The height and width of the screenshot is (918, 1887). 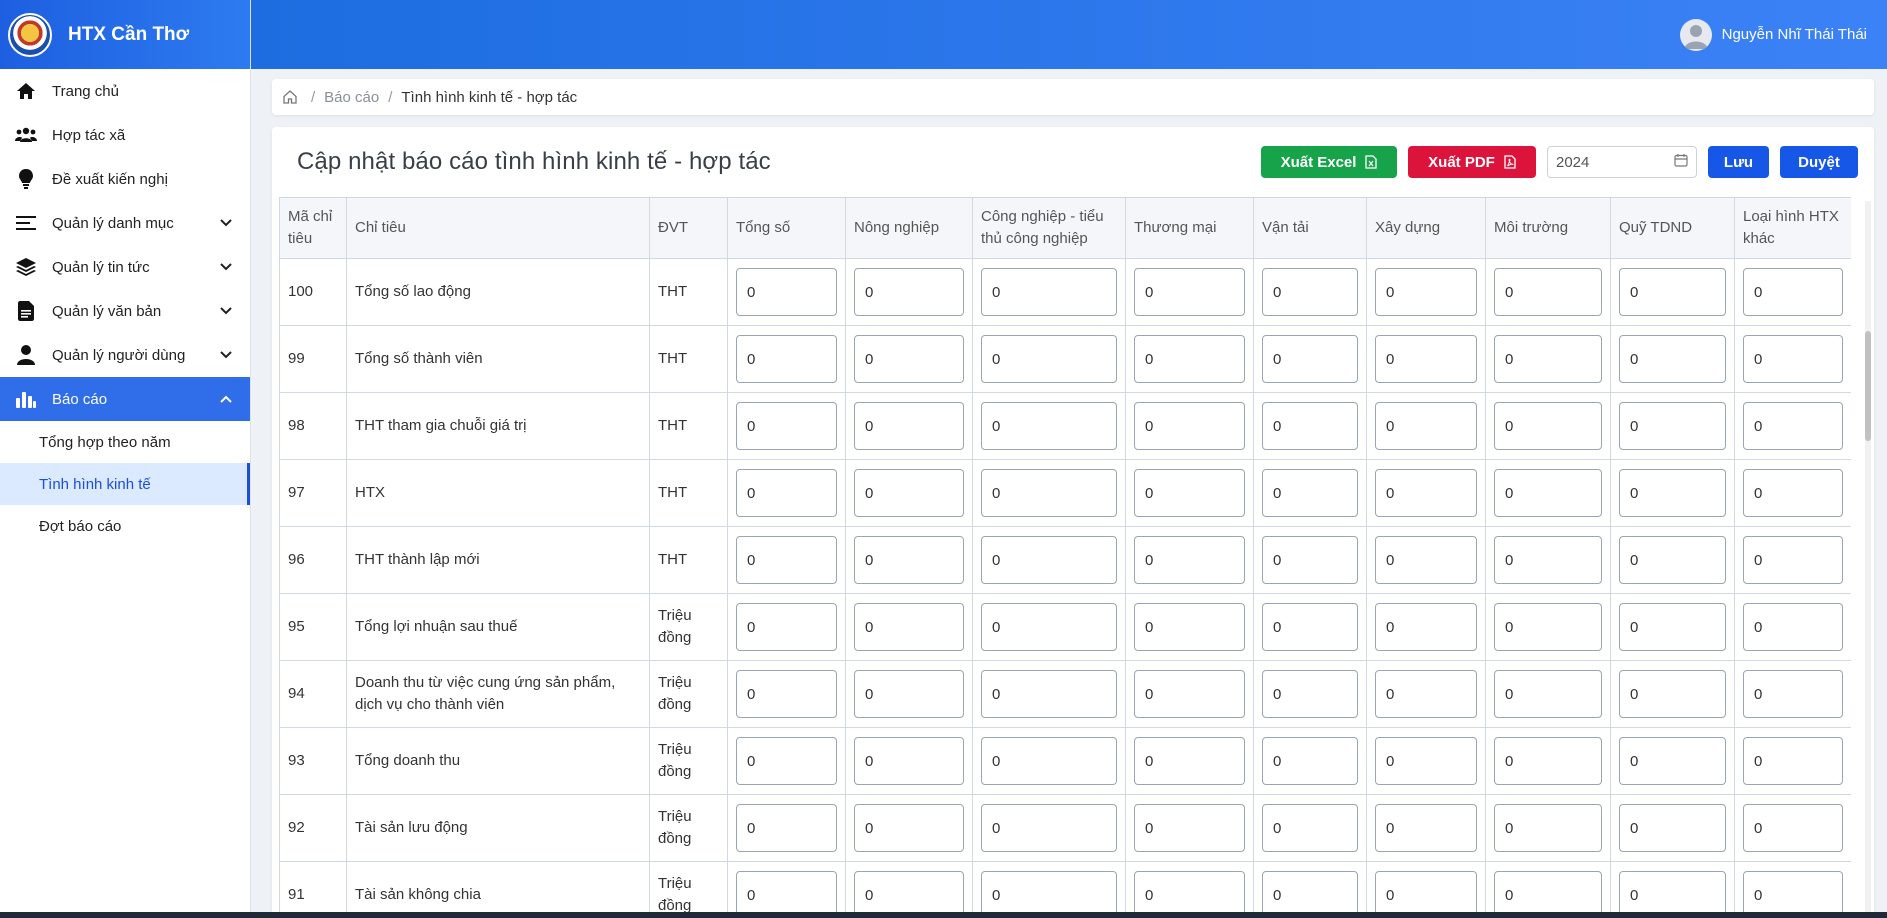 I want to click on calendar-icon, so click(x=1681, y=162).